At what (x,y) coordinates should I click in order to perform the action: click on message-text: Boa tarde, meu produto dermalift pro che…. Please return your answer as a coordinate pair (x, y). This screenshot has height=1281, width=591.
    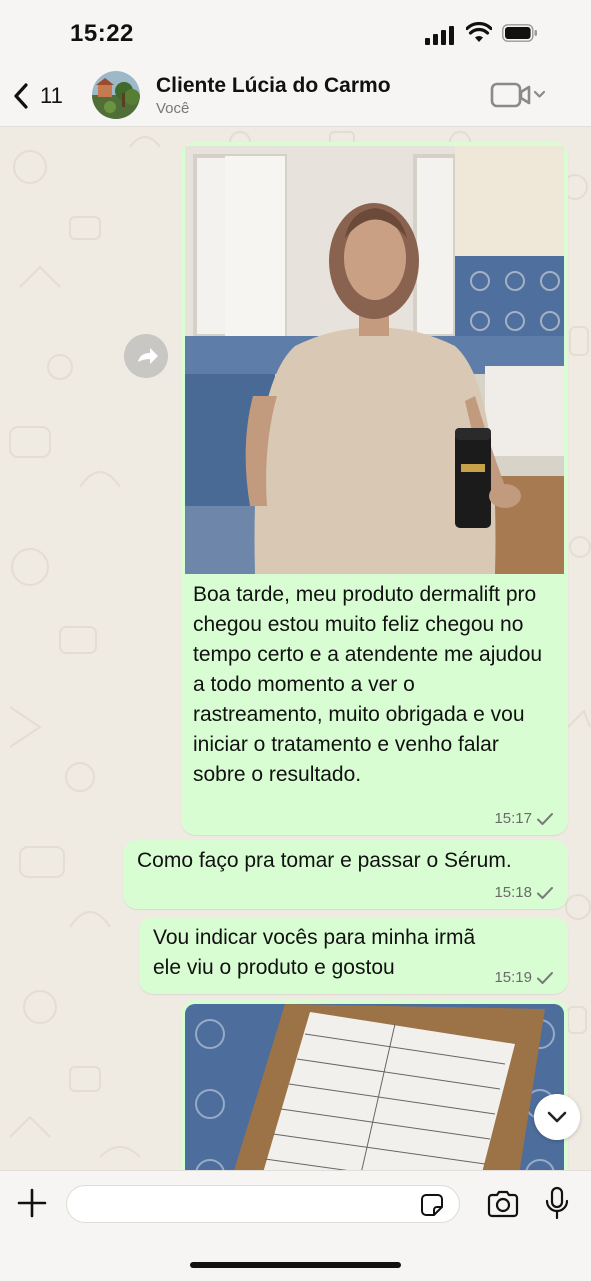
    Looking at the image, I should click on (368, 684).